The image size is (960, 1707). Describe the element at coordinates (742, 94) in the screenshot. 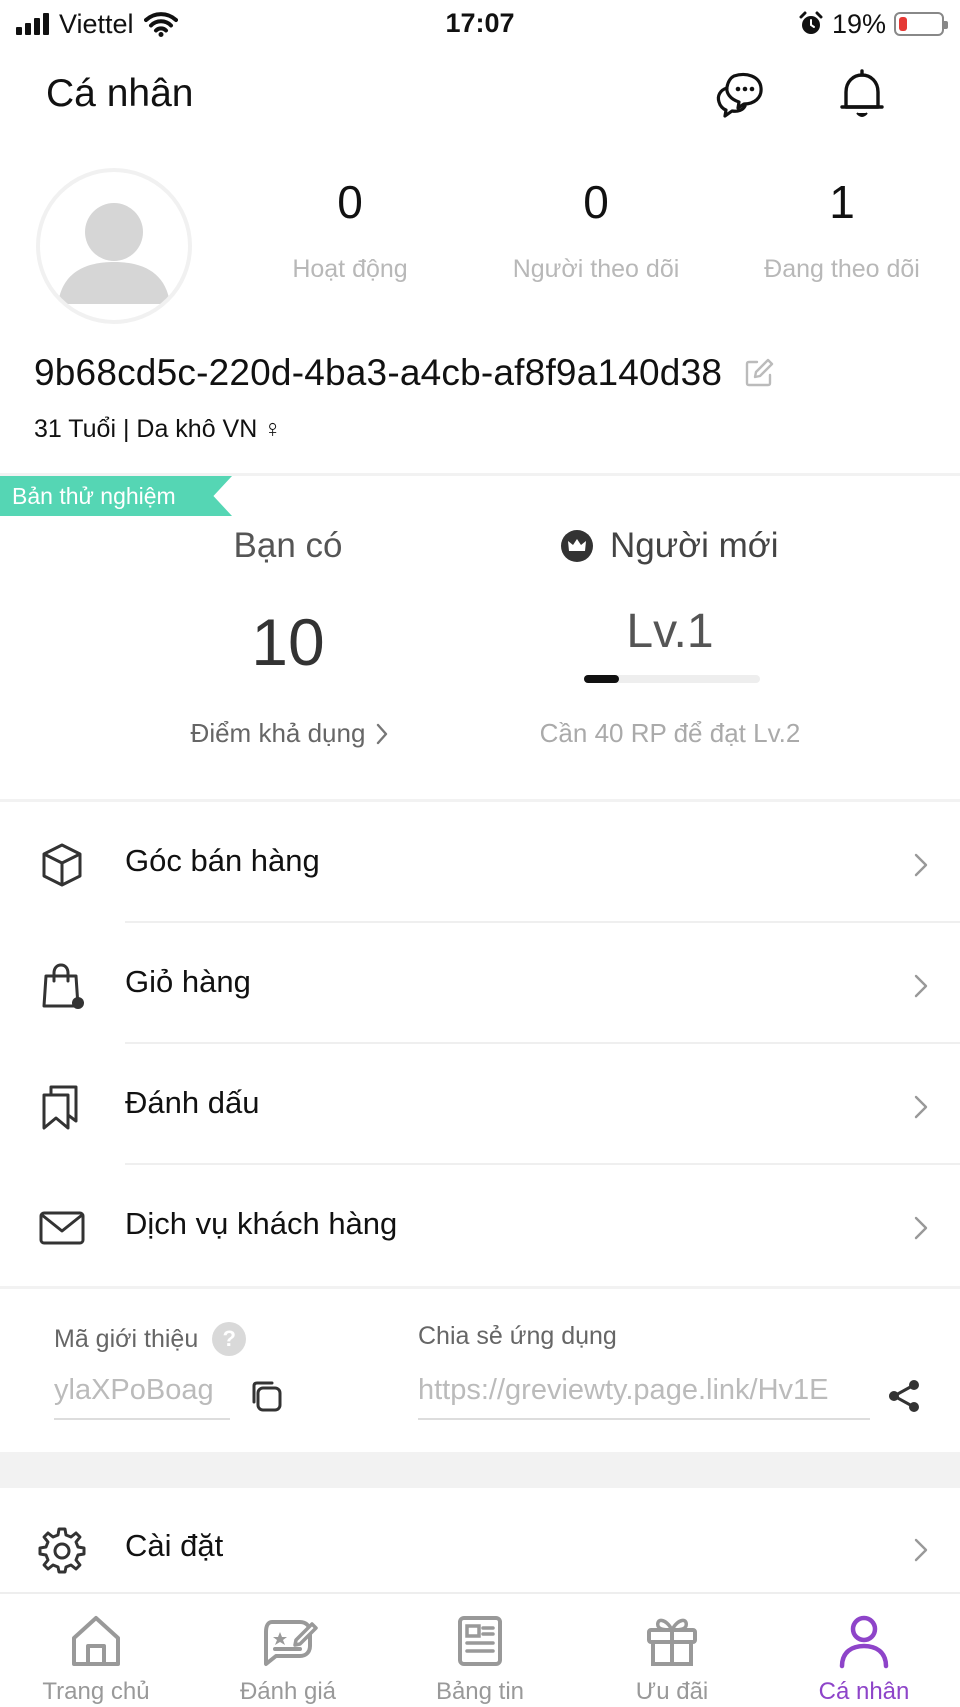

I see `chat-bubbles-icon` at that location.